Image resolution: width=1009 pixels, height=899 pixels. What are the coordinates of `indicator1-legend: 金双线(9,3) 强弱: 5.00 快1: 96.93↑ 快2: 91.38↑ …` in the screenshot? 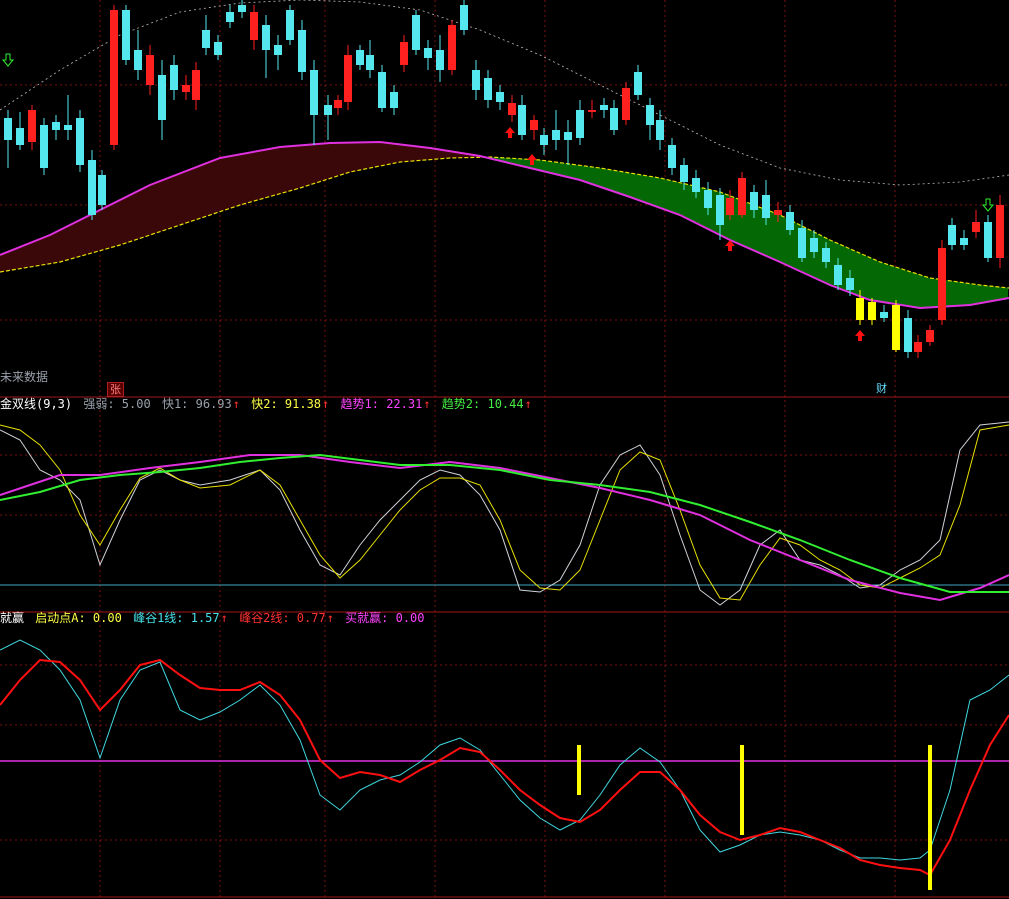 It's located at (268, 404).